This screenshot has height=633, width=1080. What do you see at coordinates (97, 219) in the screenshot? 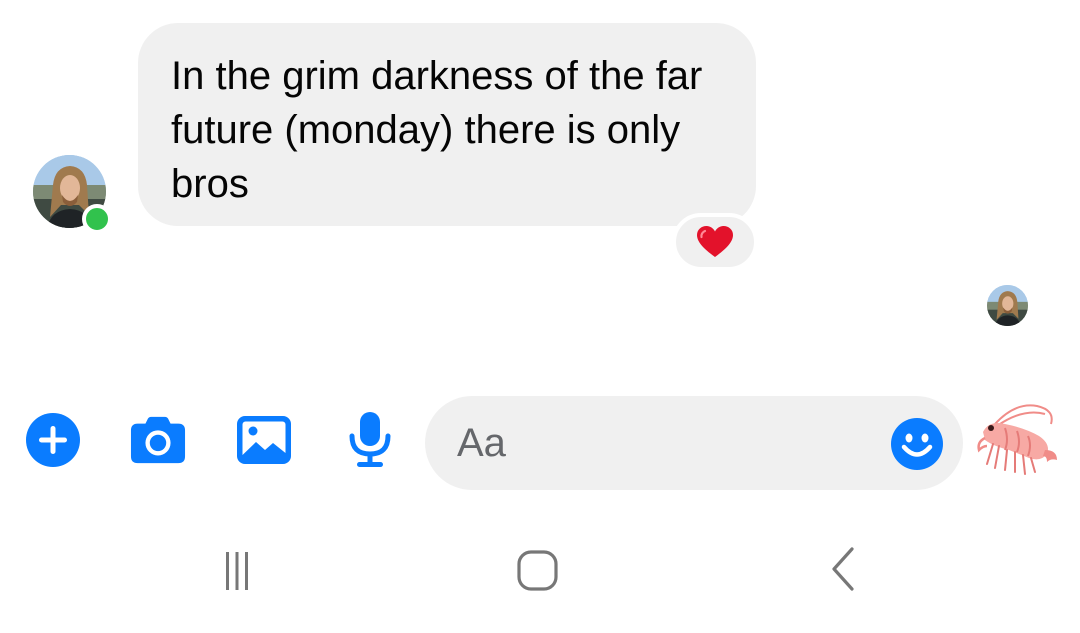
I see `online-status-dot` at bounding box center [97, 219].